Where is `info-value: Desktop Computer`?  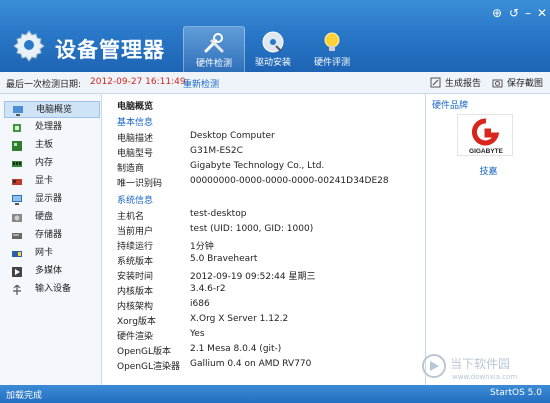
info-value: Desktop Computer is located at coordinates (232, 136).